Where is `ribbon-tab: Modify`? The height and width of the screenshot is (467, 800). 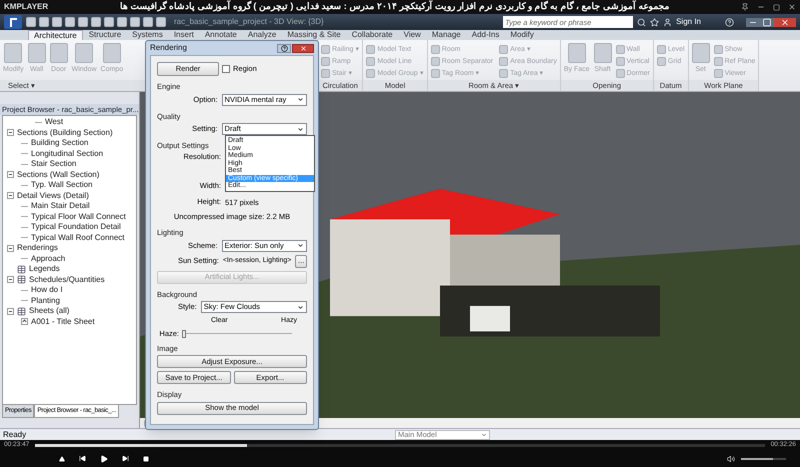 ribbon-tab: Modify is located at coordinates (522, 35).